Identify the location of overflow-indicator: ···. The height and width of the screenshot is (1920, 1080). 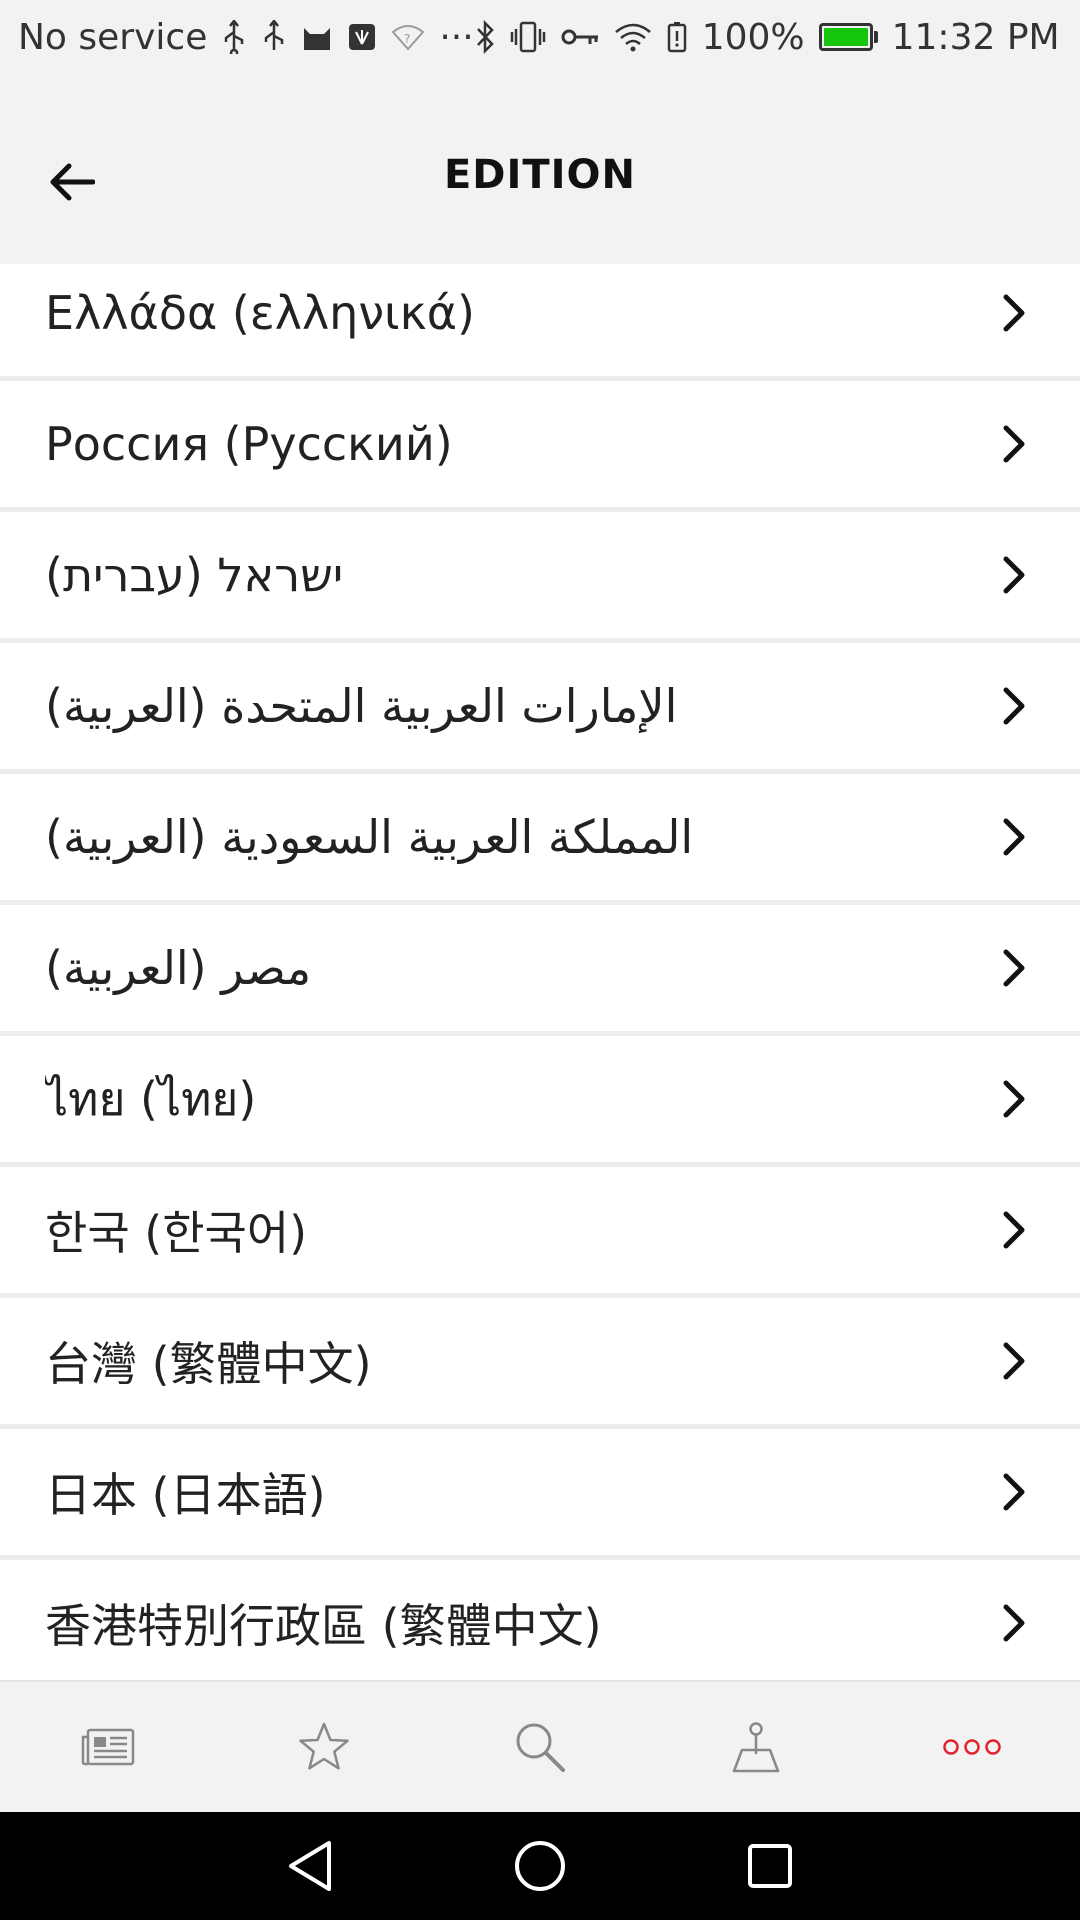
(456, 37).